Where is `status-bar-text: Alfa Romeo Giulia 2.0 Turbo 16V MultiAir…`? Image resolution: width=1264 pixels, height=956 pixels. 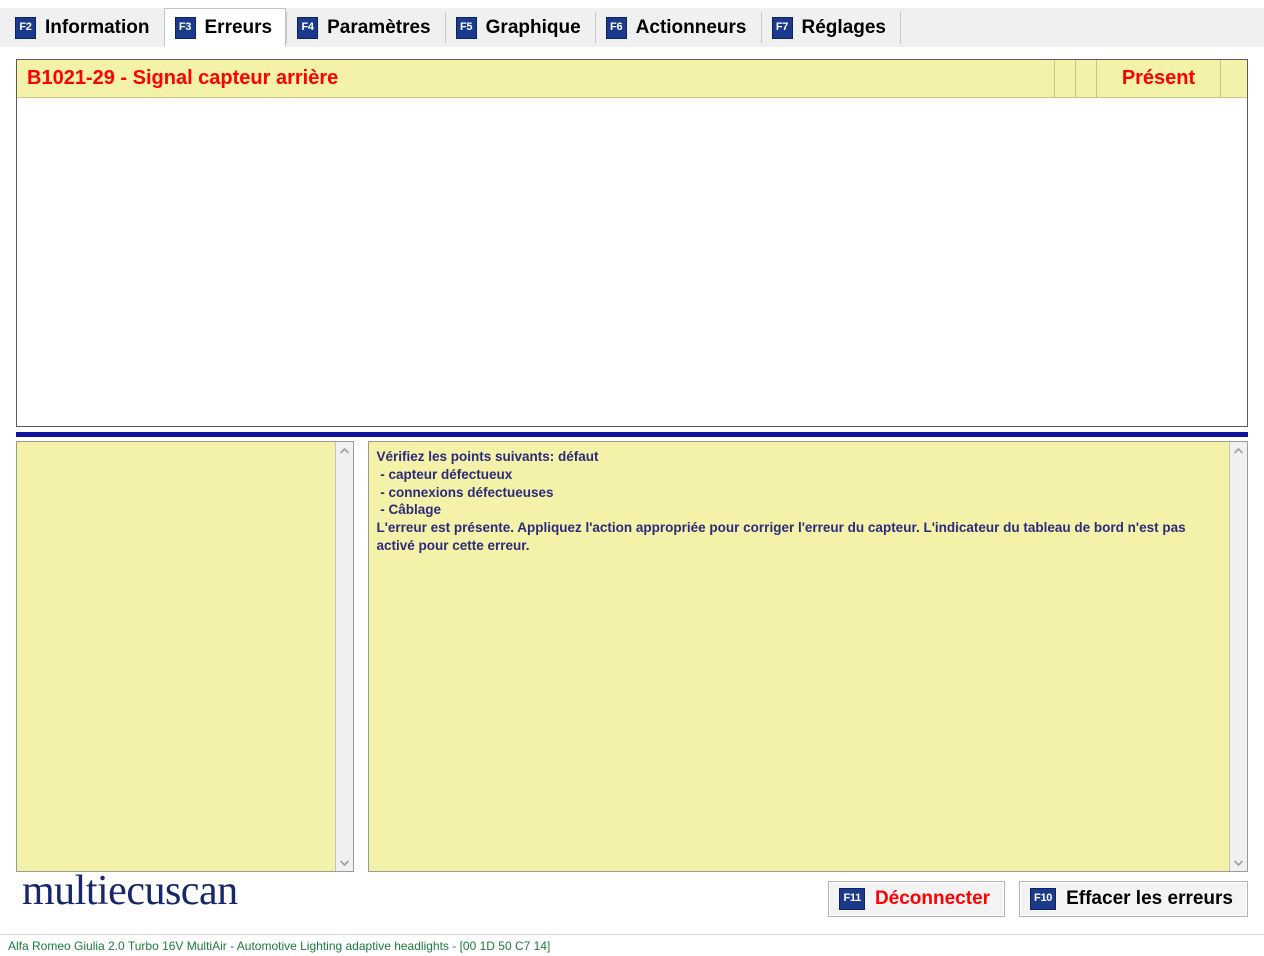
status-bar-text: Alfa Romeo Giulia 2.0 Turbo 16V MultiAir… is located at coordinates (279, 945).